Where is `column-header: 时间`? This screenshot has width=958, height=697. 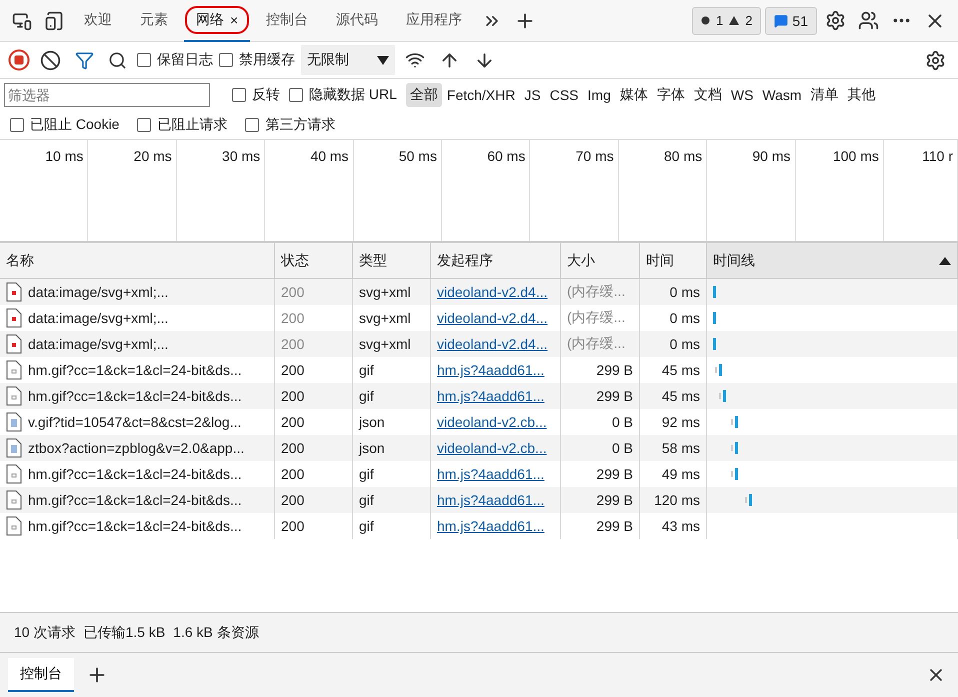 column-header: 时间 is located at coordinates (673, 261).